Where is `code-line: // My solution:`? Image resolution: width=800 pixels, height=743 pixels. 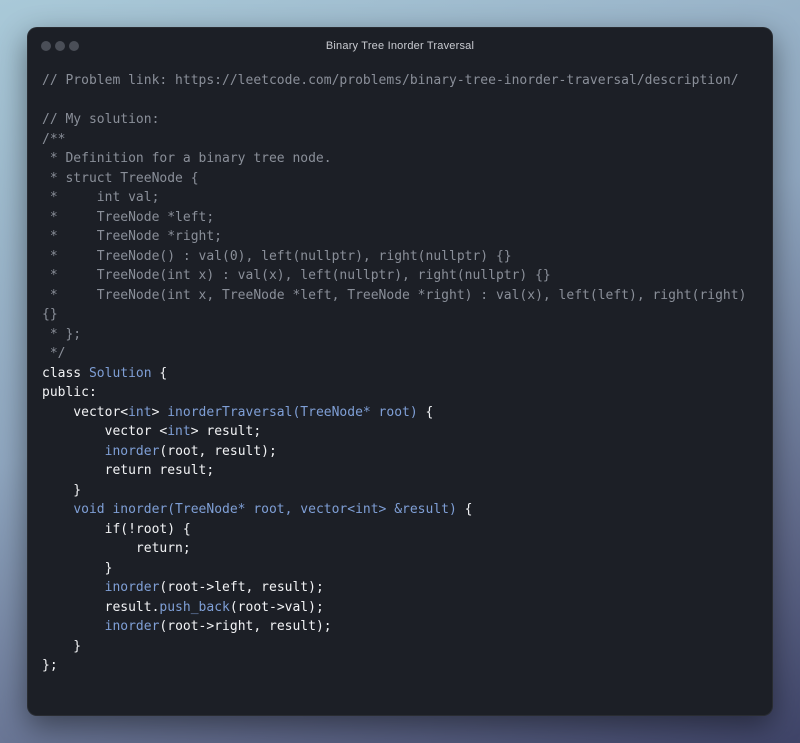
code-line: // My solution: is located at coordinates (394, 120).